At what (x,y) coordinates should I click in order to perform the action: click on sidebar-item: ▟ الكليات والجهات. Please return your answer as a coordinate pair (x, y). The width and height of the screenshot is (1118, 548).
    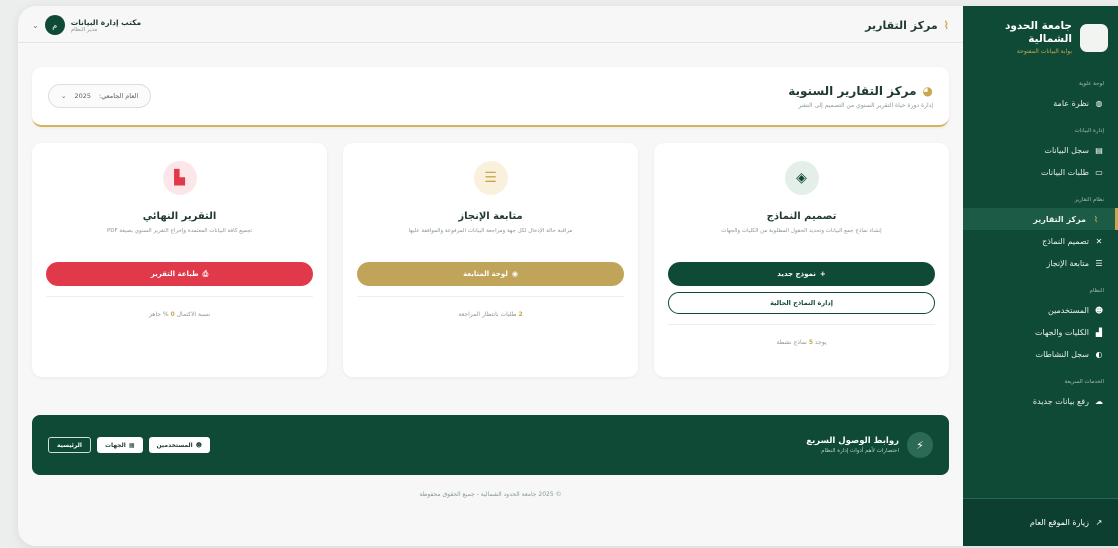
    Looking at the image, I should click on (1040, 332).